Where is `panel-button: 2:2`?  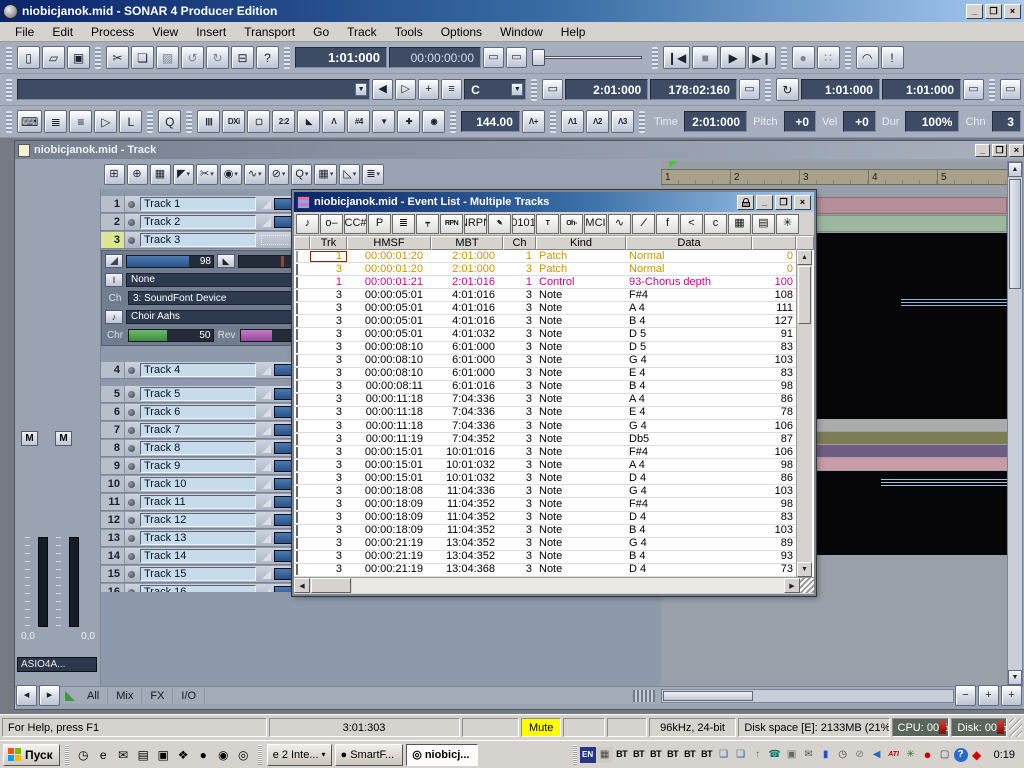
panel-button: 2:2 is located at coordinates (284, 121).